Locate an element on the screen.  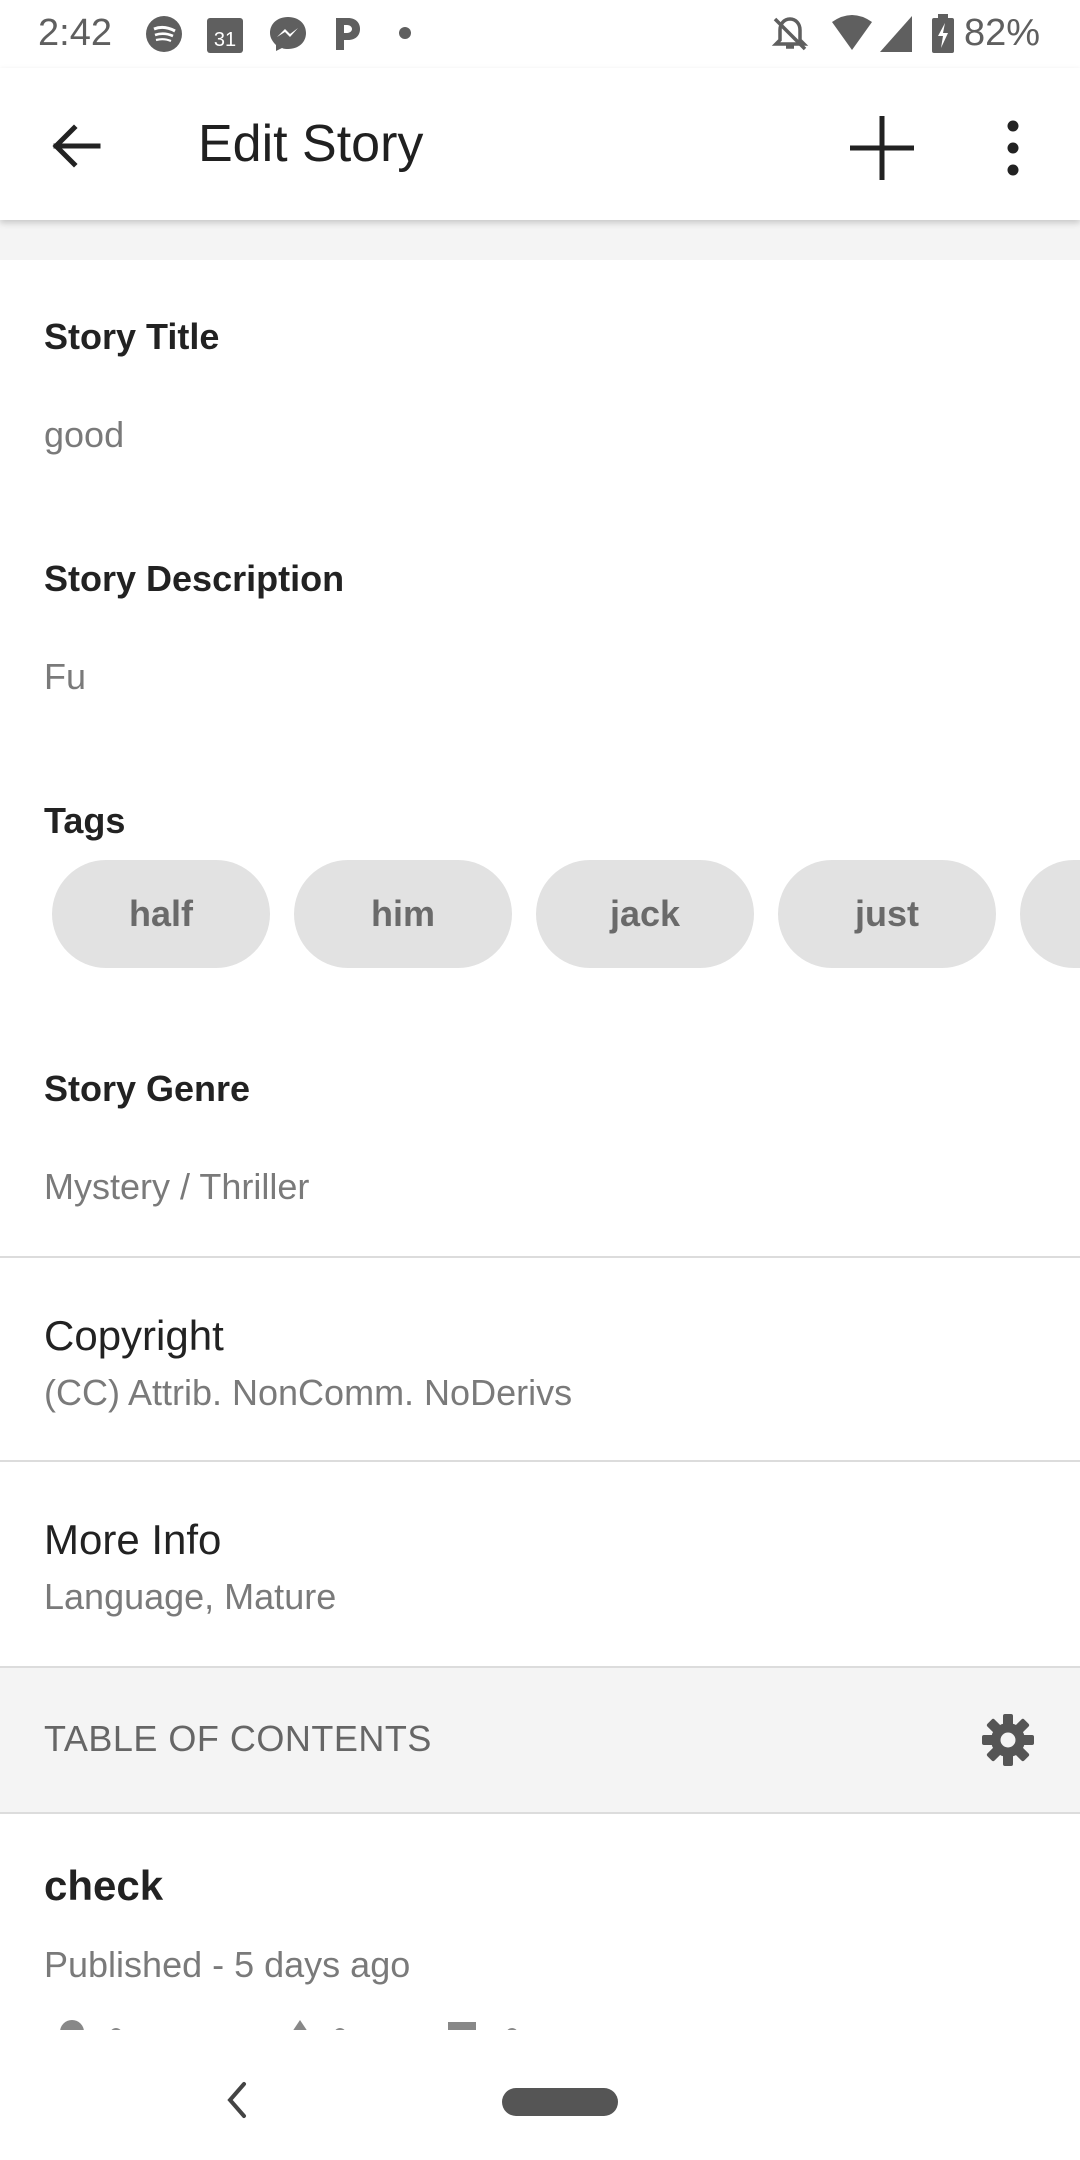
list-item is located at coordinates (540, 1926).